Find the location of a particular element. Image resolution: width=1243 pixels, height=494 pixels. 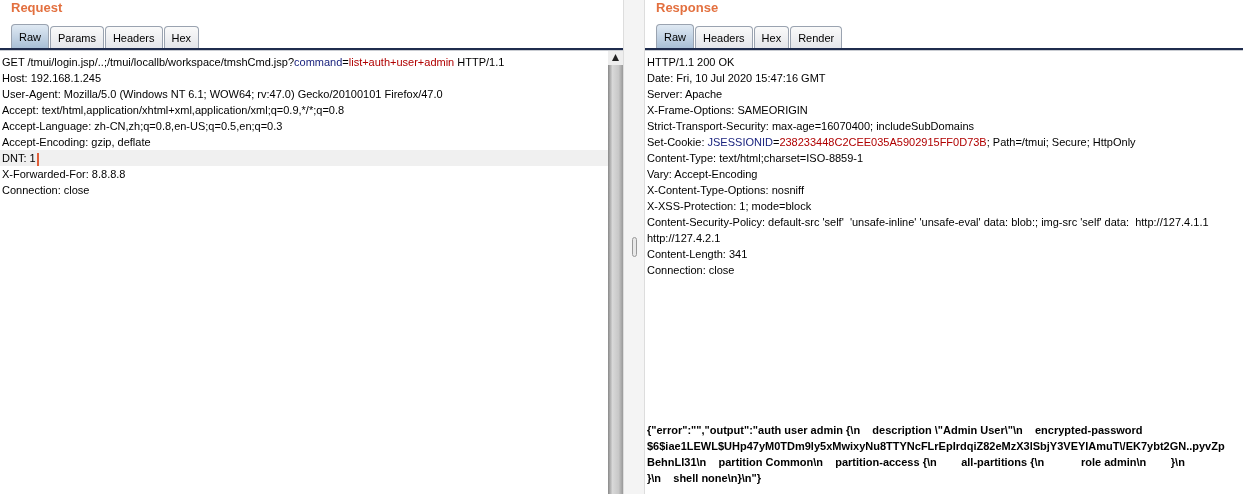

editor-tab: Render is located at coordinates (816, 37).